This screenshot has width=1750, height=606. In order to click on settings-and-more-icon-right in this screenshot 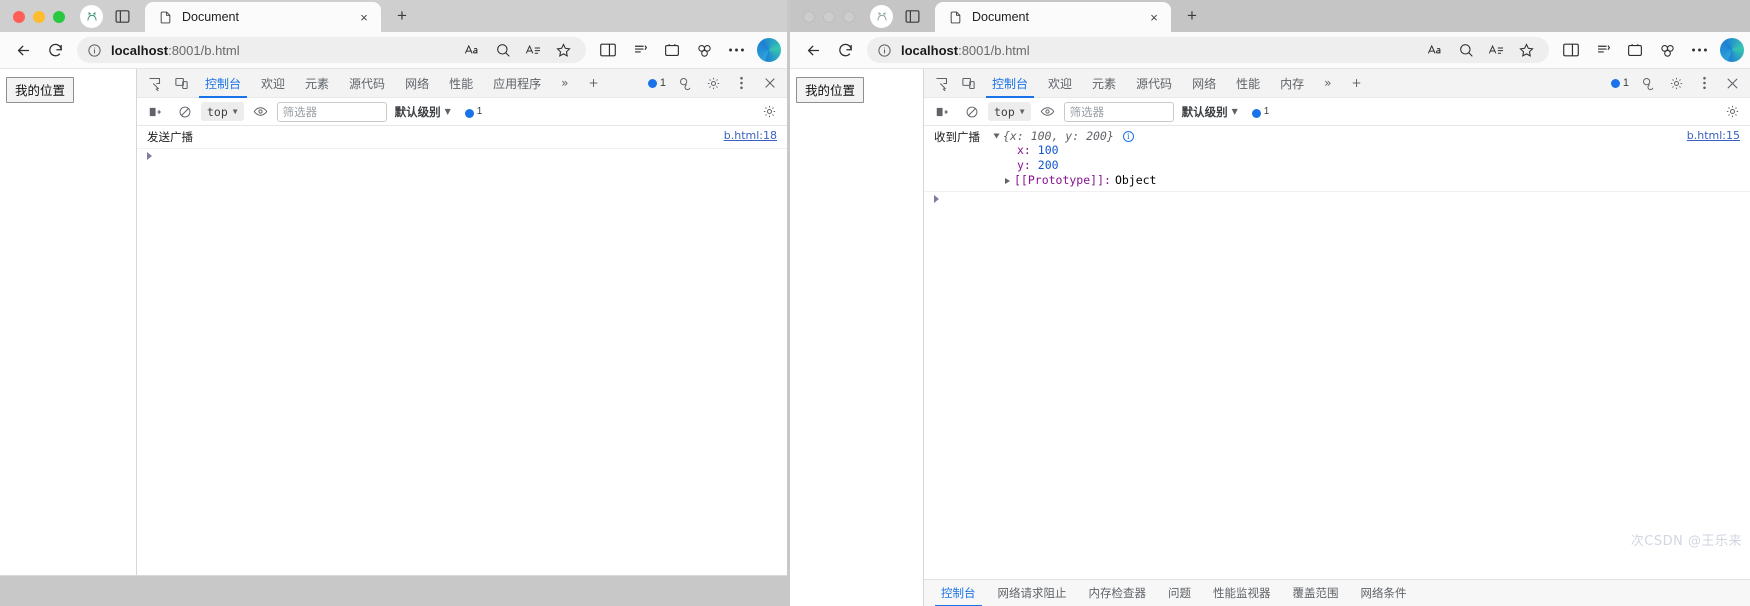, I will do `click(1699, 50)`.